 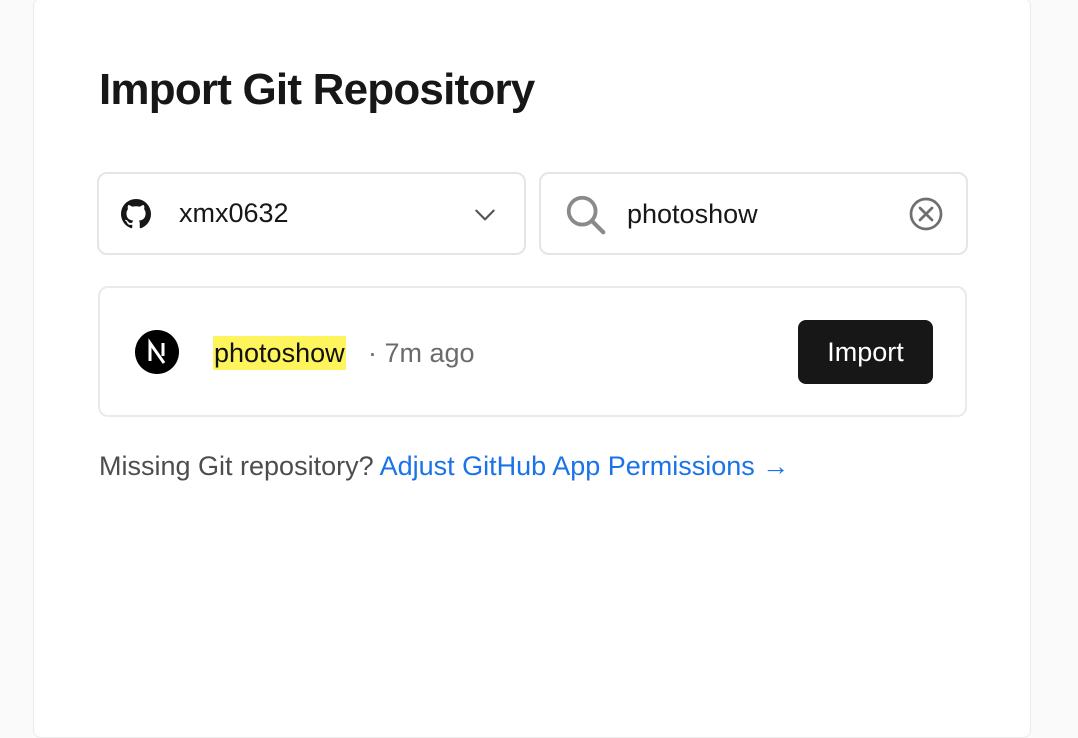 I want to click on selected-account-label: xmx0632, so click(x=234, y=213).